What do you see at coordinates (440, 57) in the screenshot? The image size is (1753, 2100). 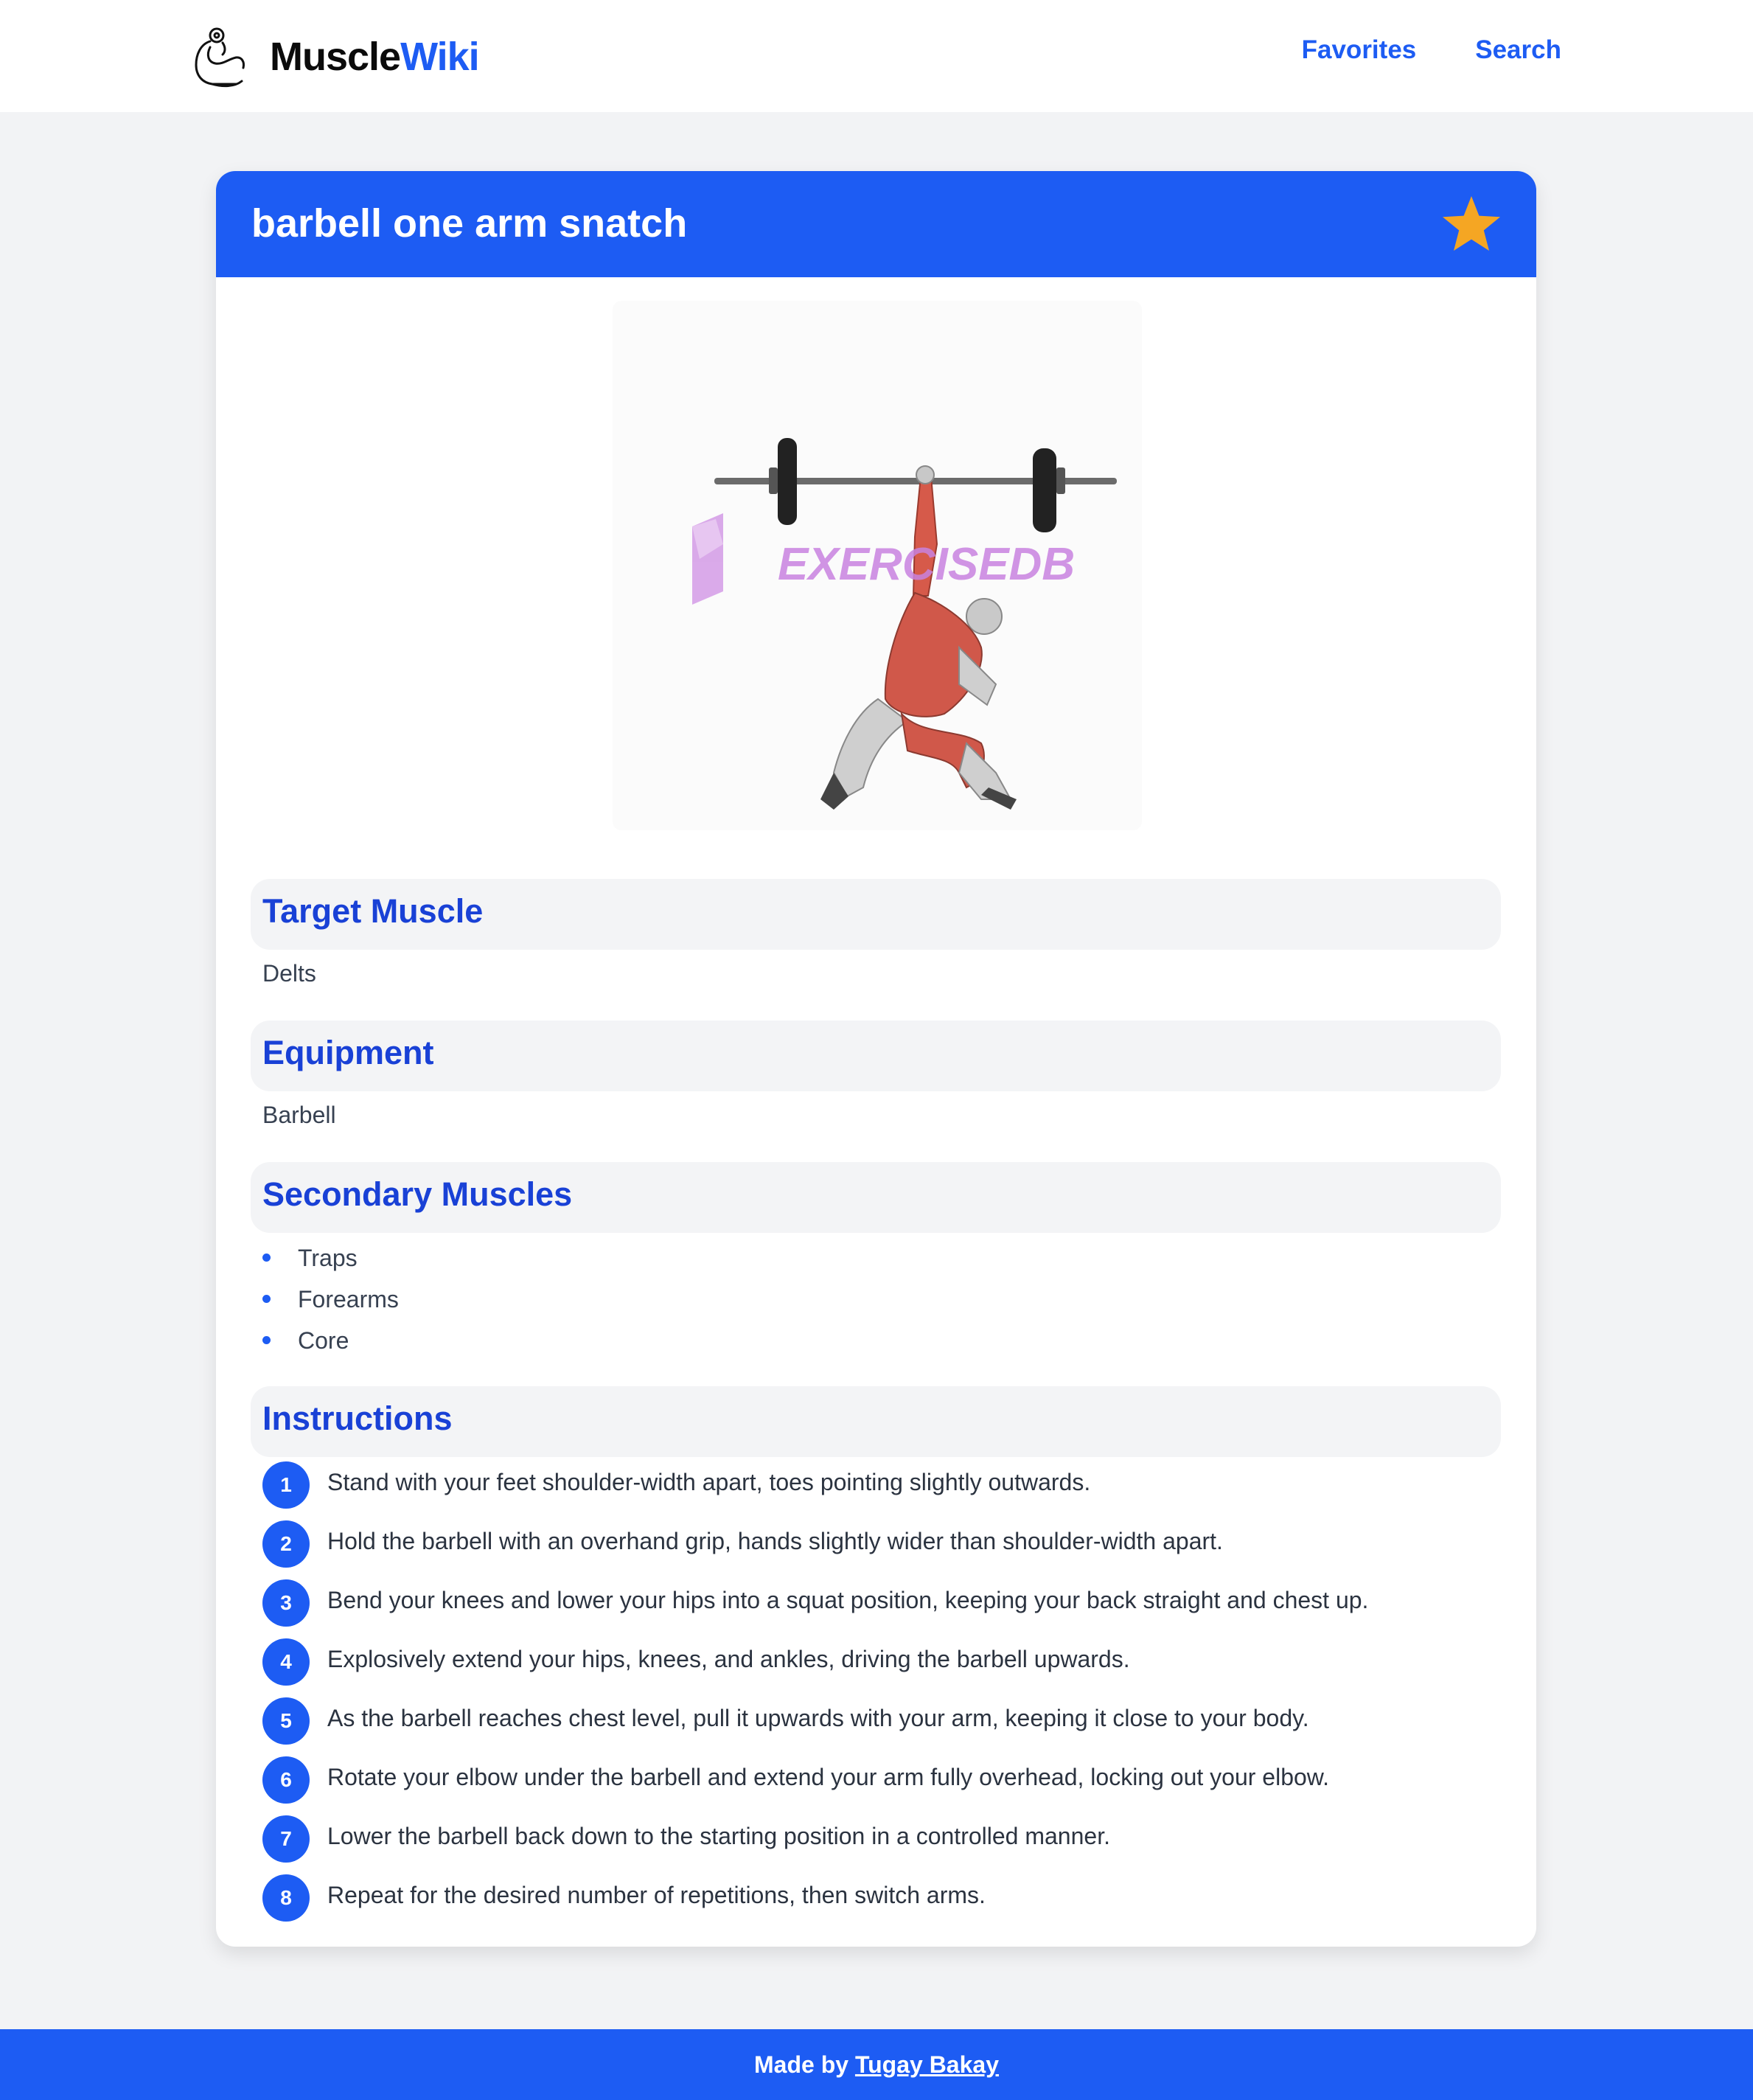 I see `brand-name-wiki: Wiki` at bounding box center [440, 57].